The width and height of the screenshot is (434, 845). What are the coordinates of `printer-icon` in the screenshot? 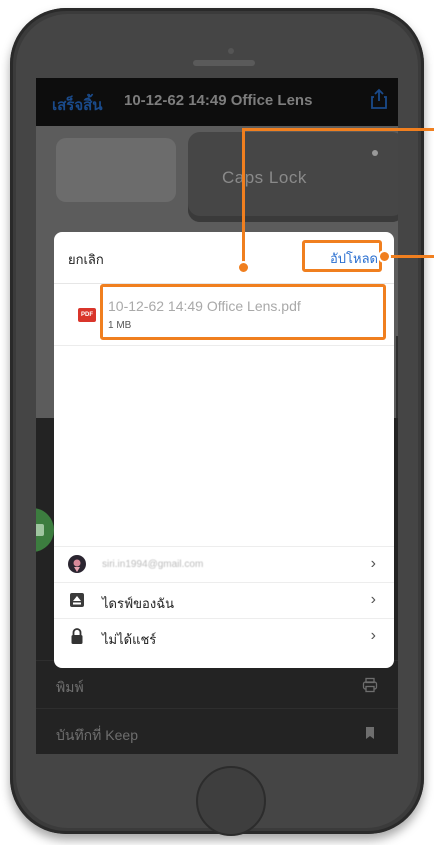 It's located at (370, 685).